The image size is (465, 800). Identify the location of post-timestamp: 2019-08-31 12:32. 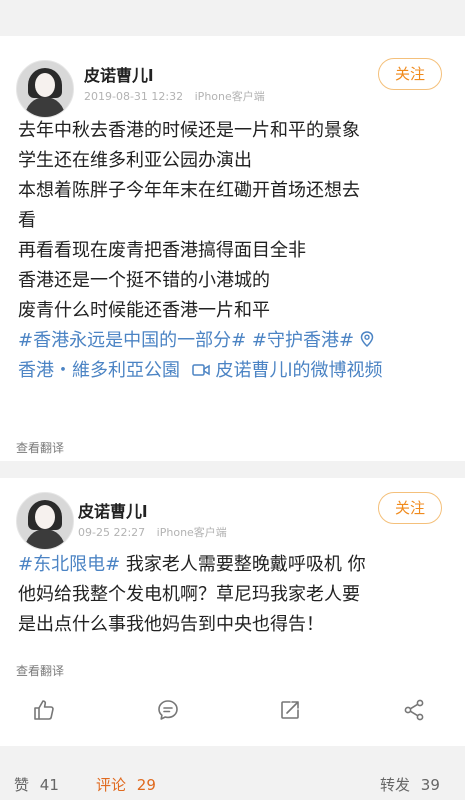
(134, 96).